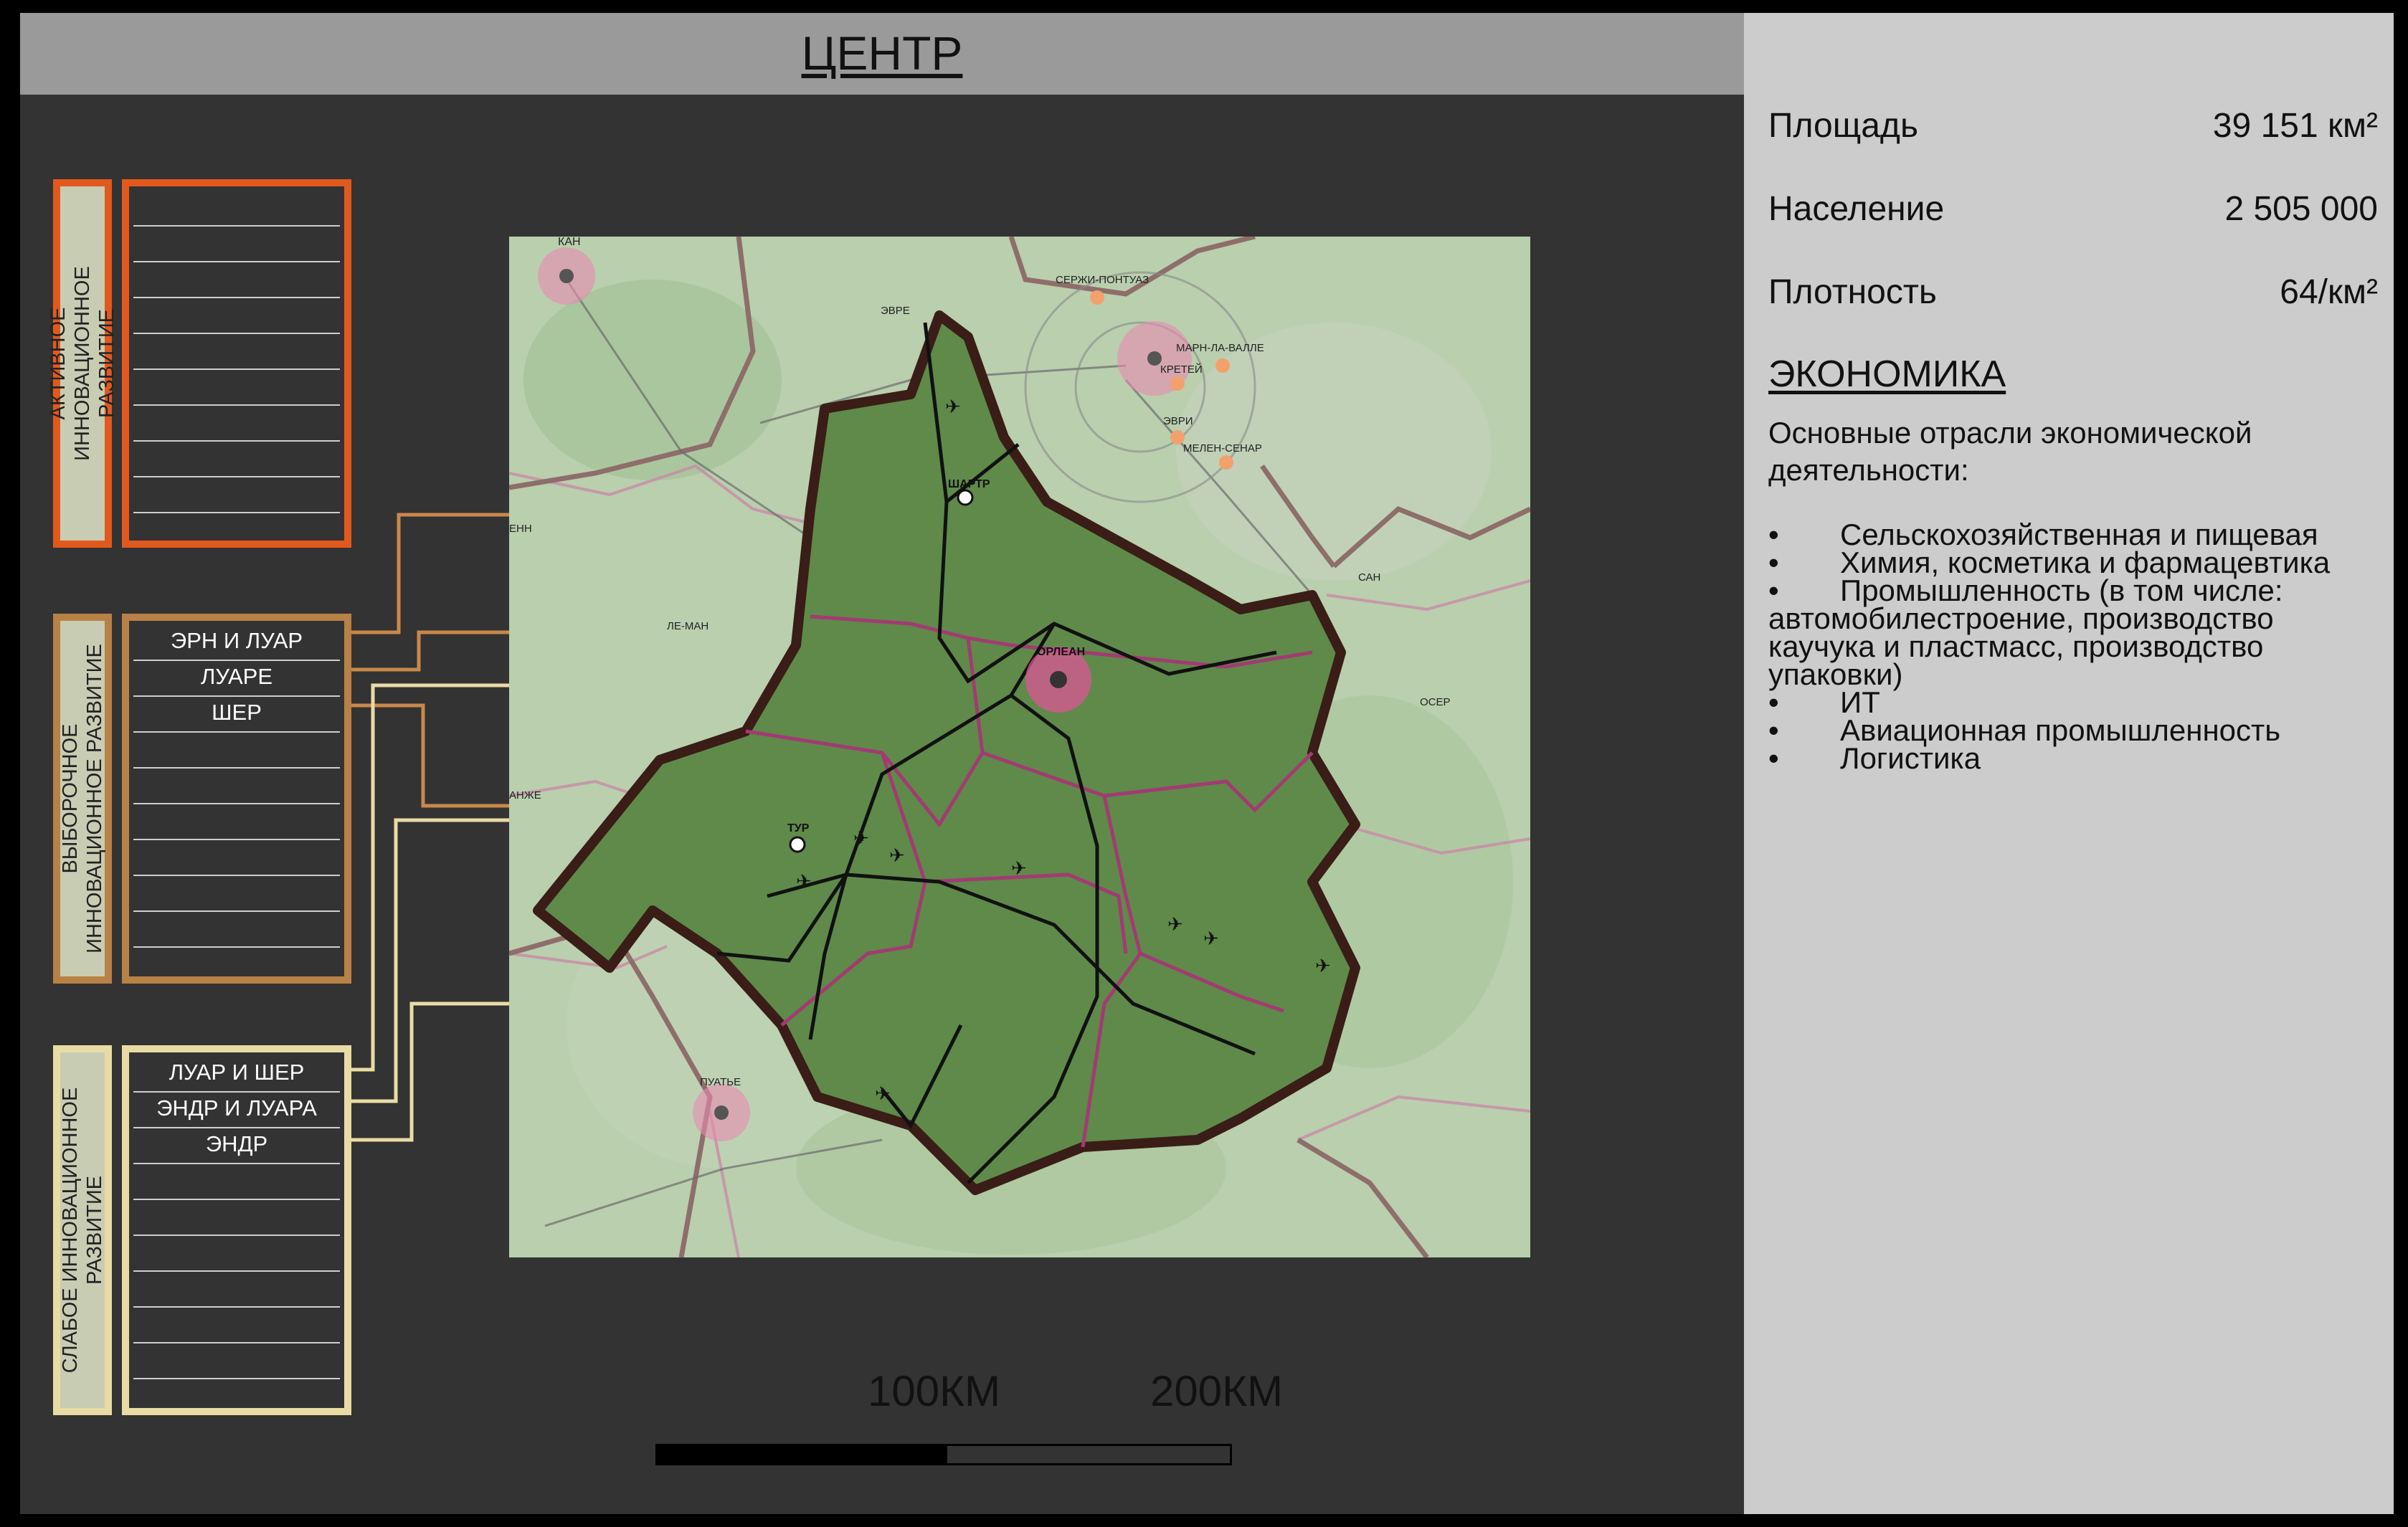  I want to click on category-row: ШЕР, so click(237, 715).